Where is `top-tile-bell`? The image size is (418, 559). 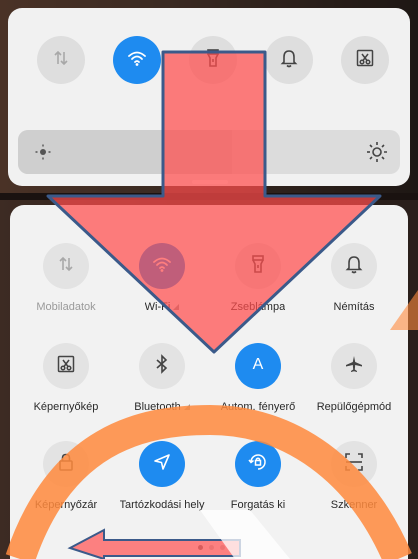 top-tile-bell is located at coordinates (289, 60).